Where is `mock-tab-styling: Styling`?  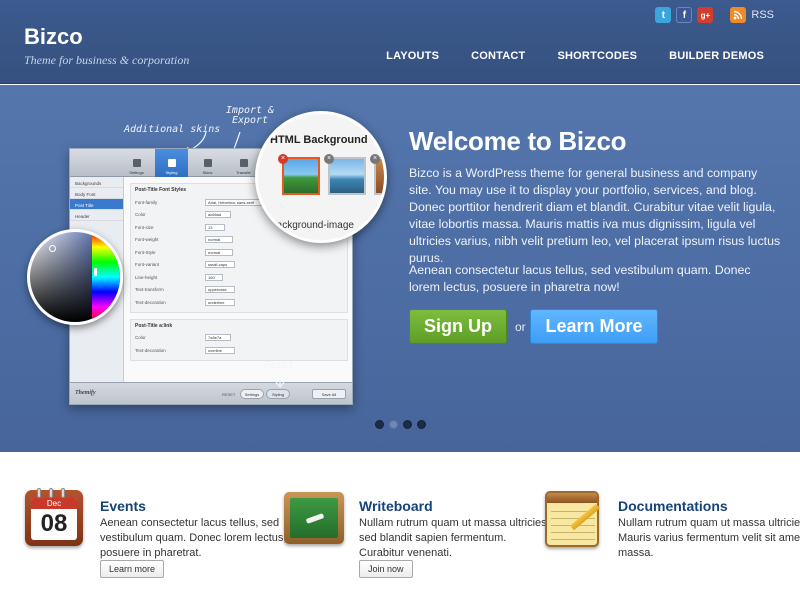
mock-tab-styling: Styling is located at coordinates (171, 163).